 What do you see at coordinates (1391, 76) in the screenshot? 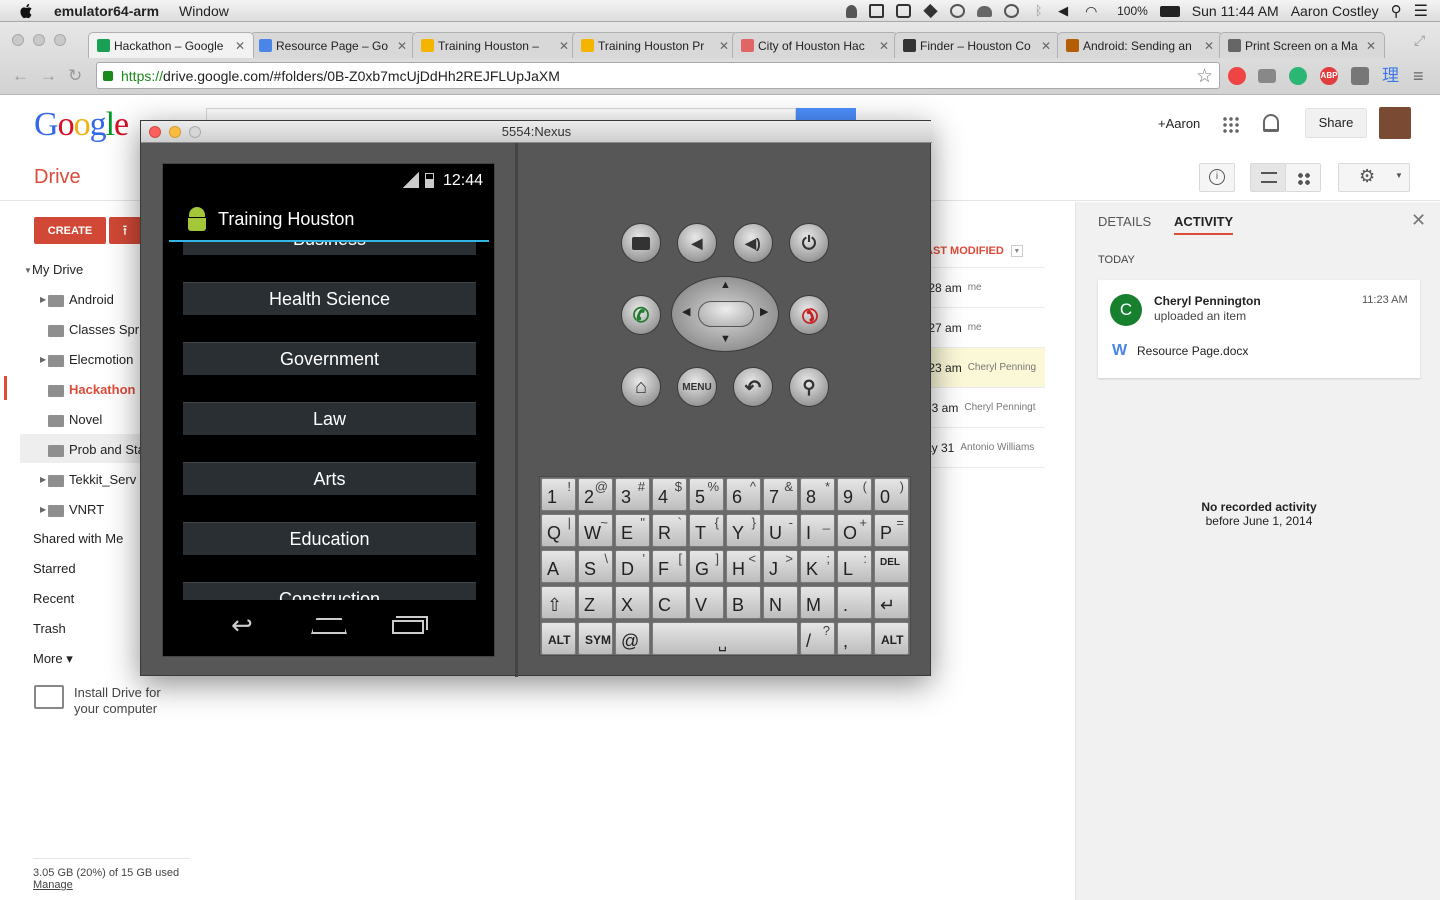
I see `extension-icon-4: 理` at bounding box center [1391, 76].